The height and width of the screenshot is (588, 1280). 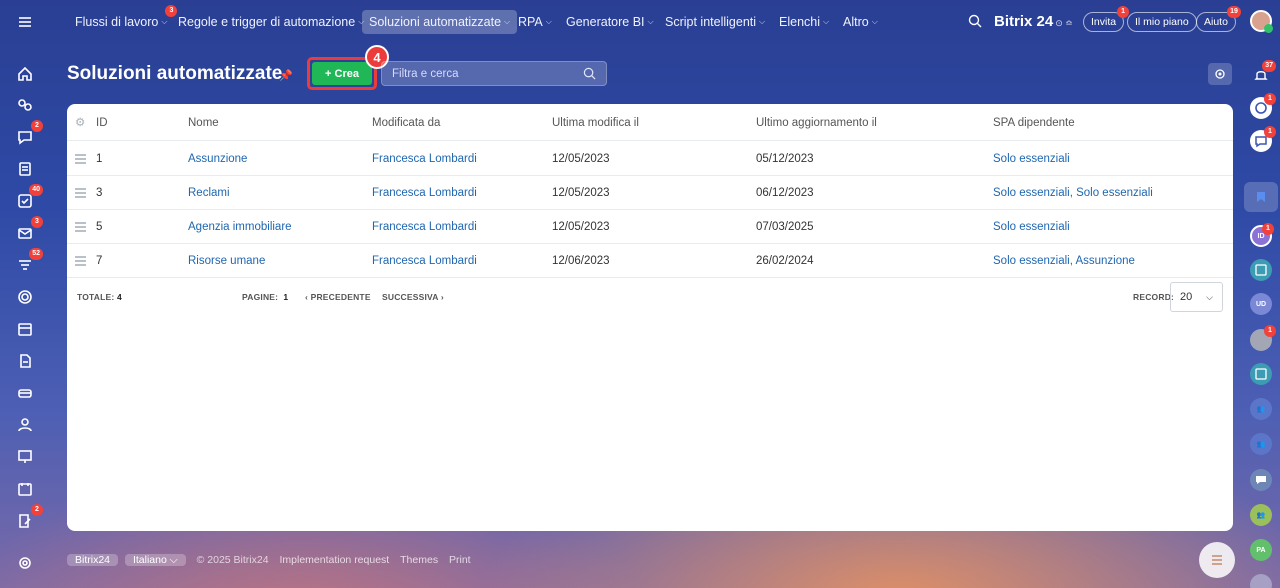 I want to click on menu-automated-solutions: Soluzioni automatizzate ⌵, so click(x=440, y=22).